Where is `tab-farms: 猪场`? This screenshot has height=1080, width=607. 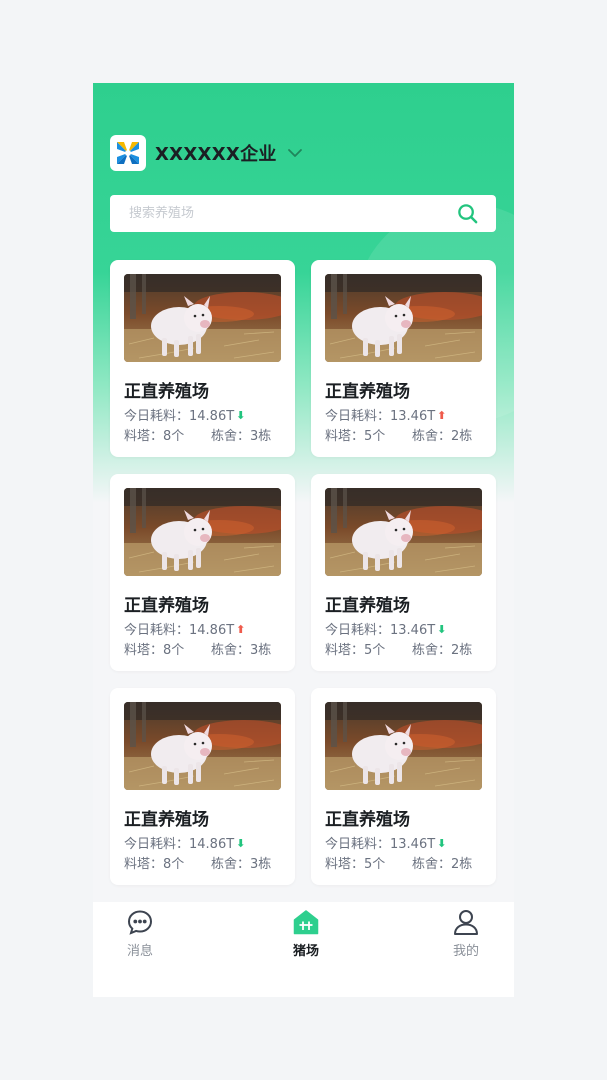 tab-farms: 猪场 is located at coordinates (306, 933).